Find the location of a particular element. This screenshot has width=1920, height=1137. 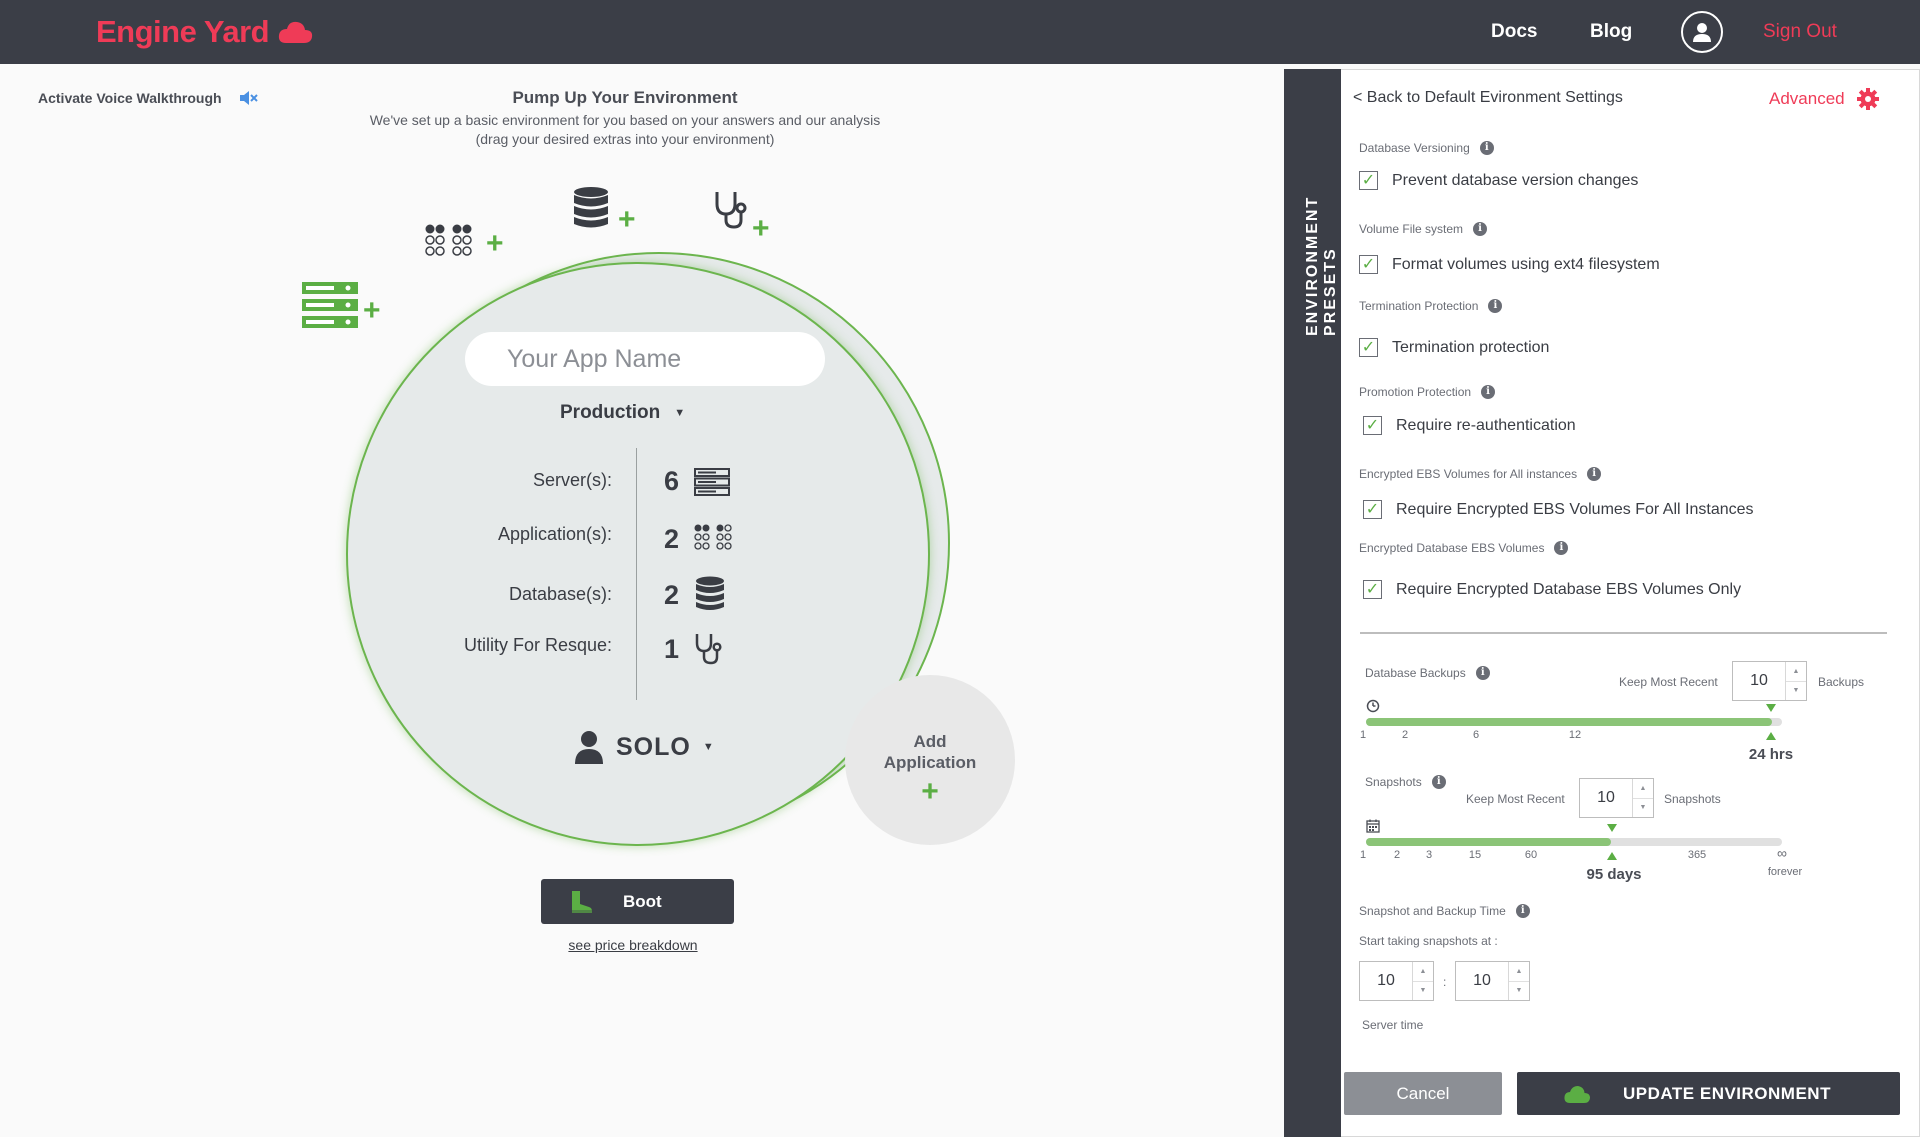

db-versioning-label: Database Versioning i is located at coordinates (1426, 148).